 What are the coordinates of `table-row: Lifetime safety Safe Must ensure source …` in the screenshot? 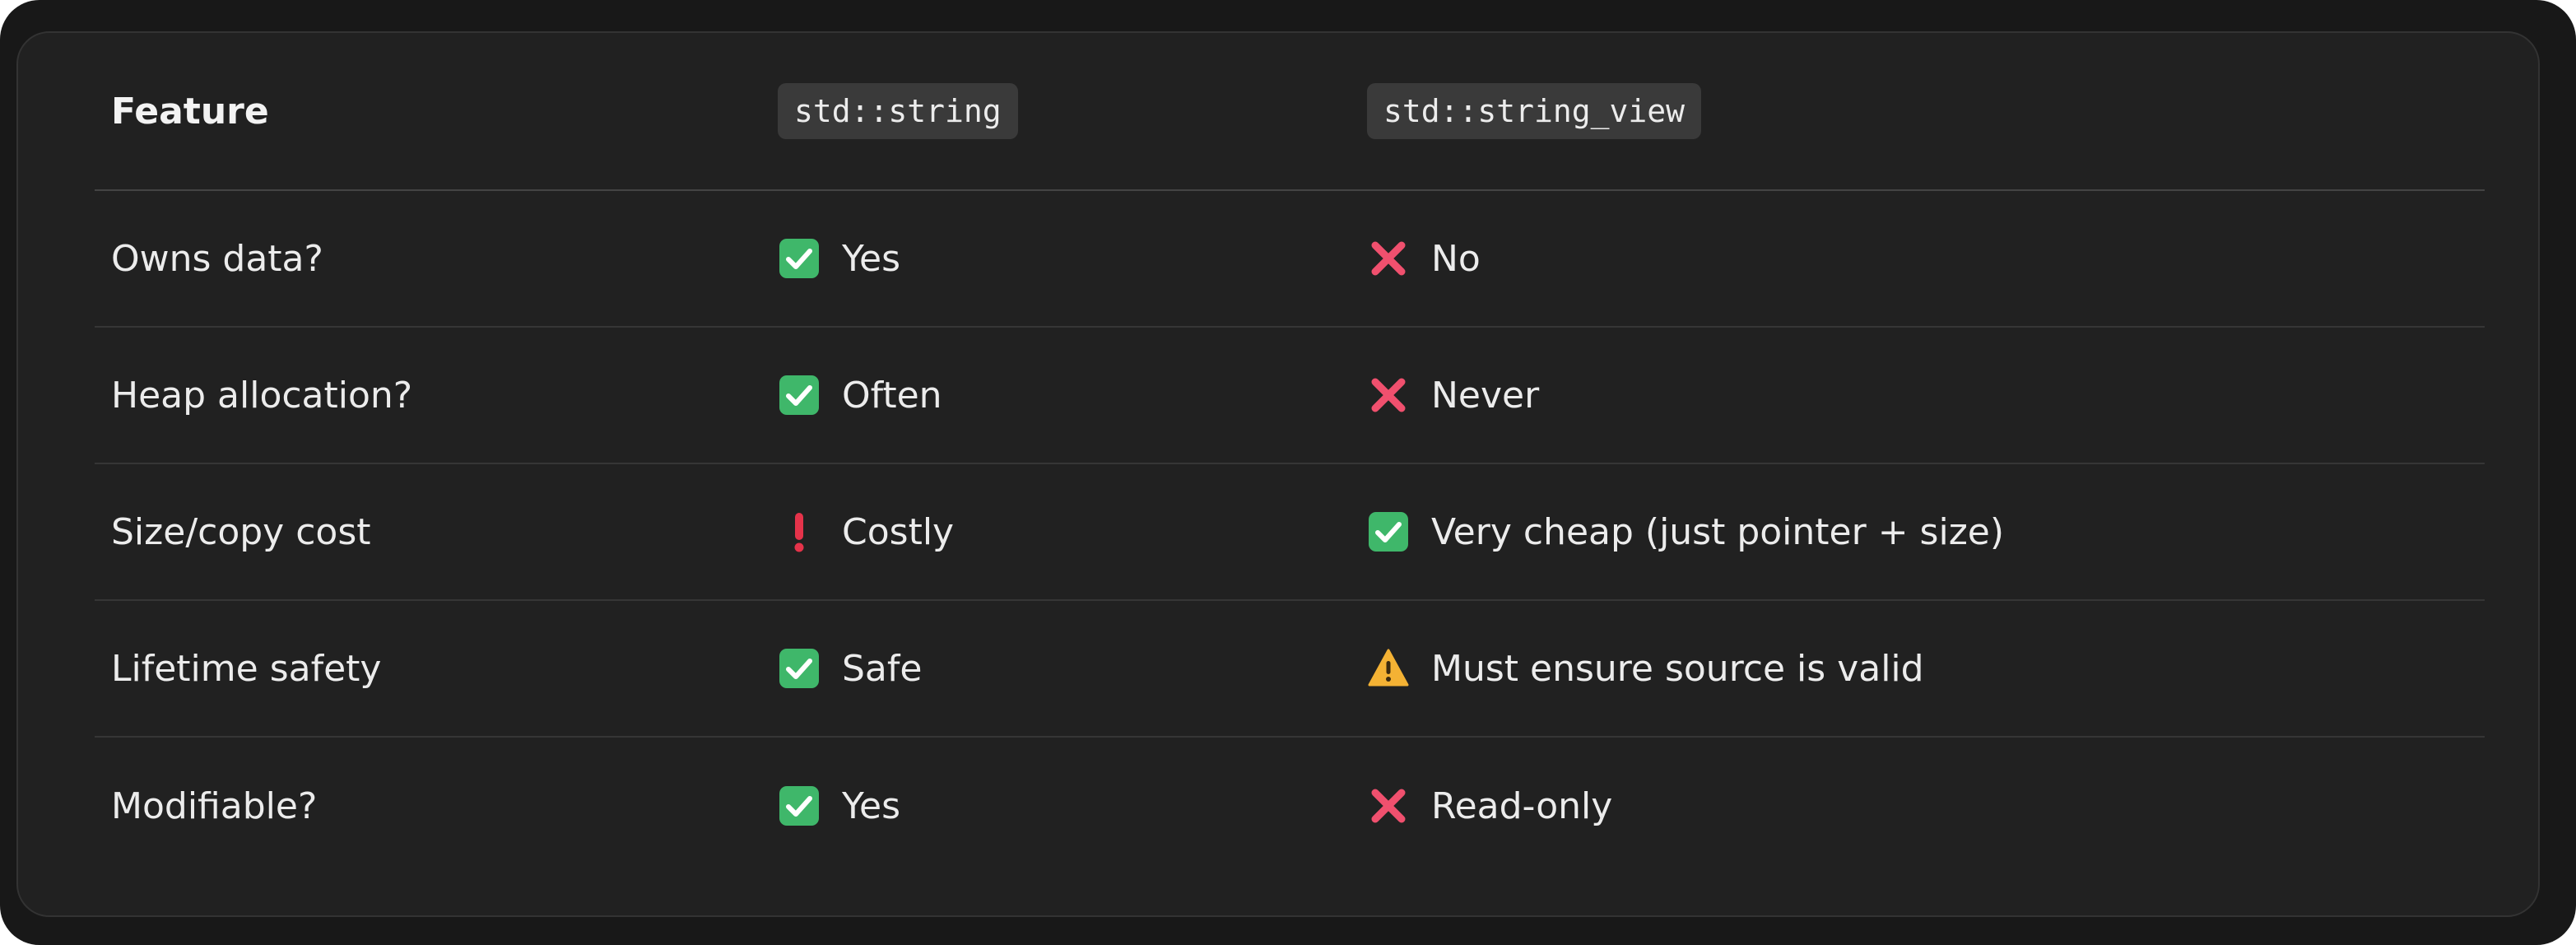 It's located at (1290, 669).